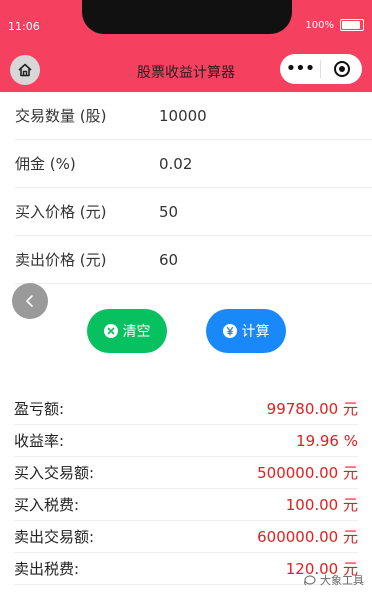  I want to click on watermark: 大象工具, so click(333, 580).